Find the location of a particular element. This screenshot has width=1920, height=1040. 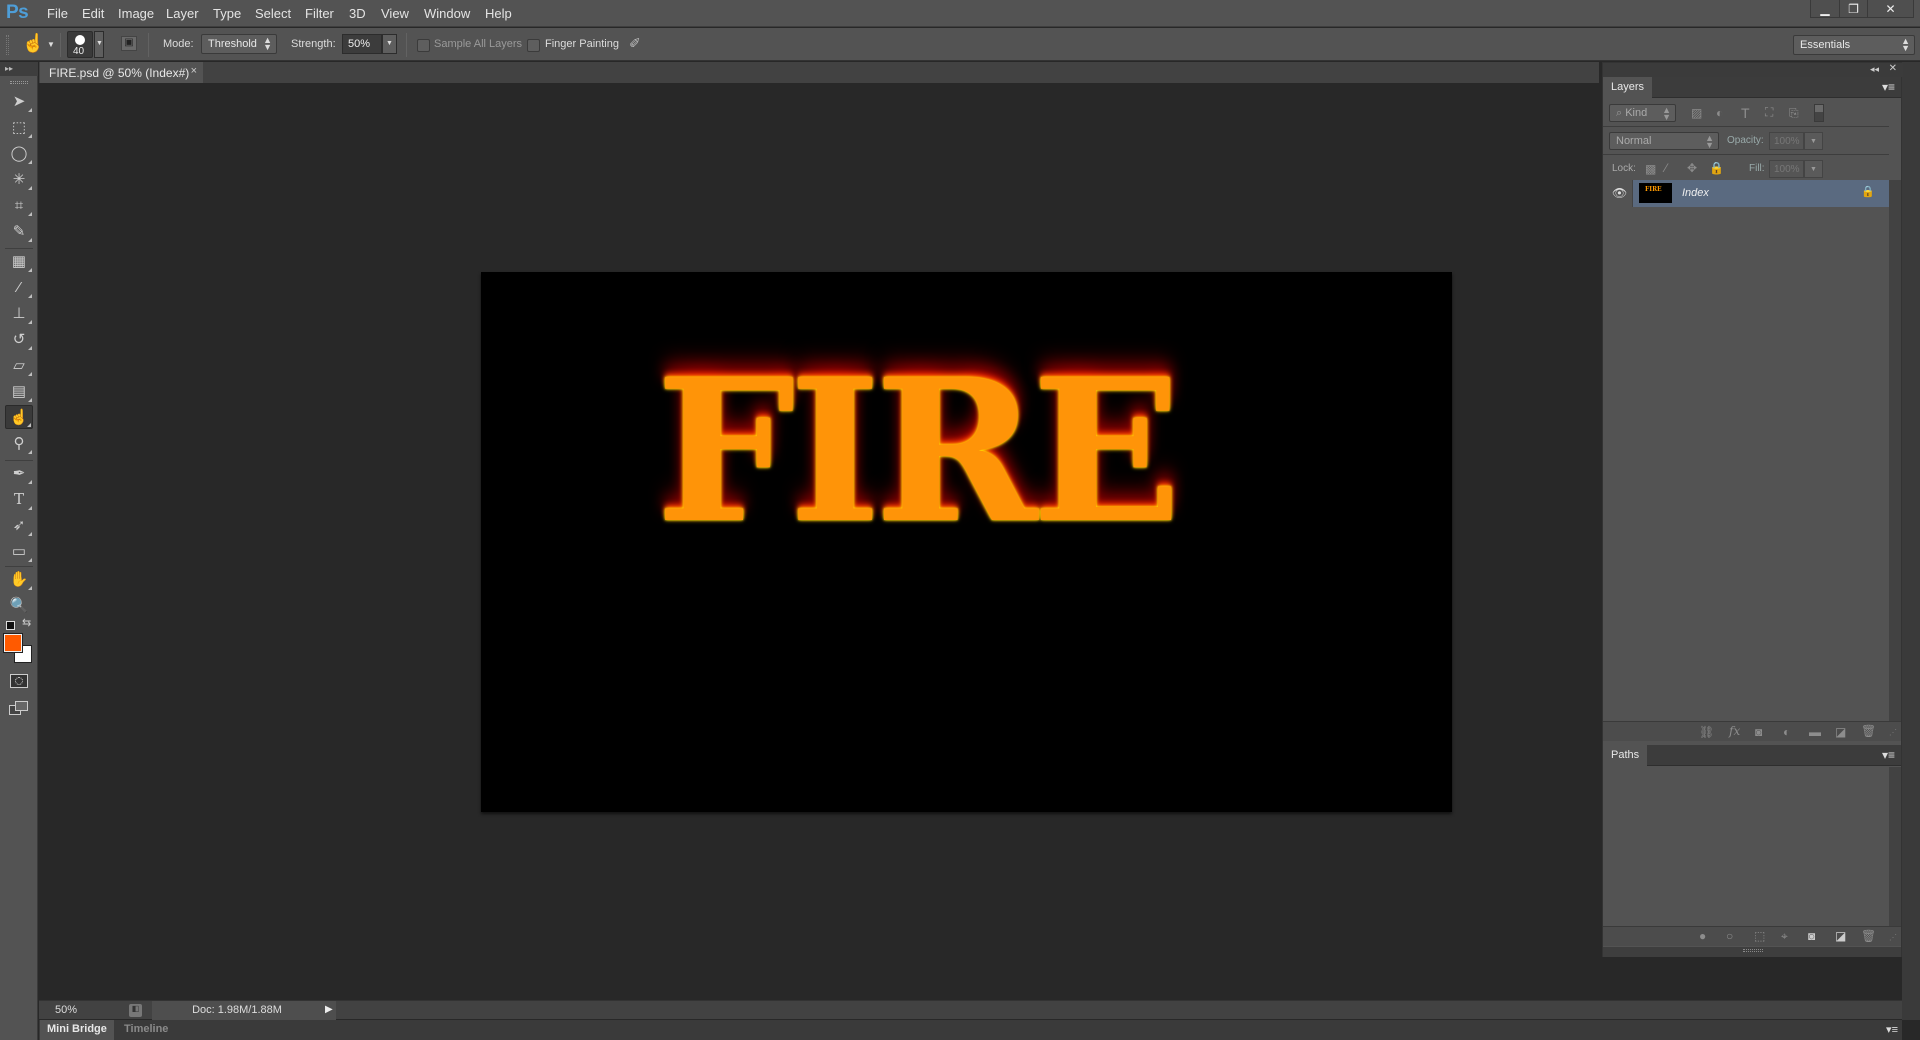

collapse-toolbar-icon: ▸▸ is located at coordinates (19, 69).